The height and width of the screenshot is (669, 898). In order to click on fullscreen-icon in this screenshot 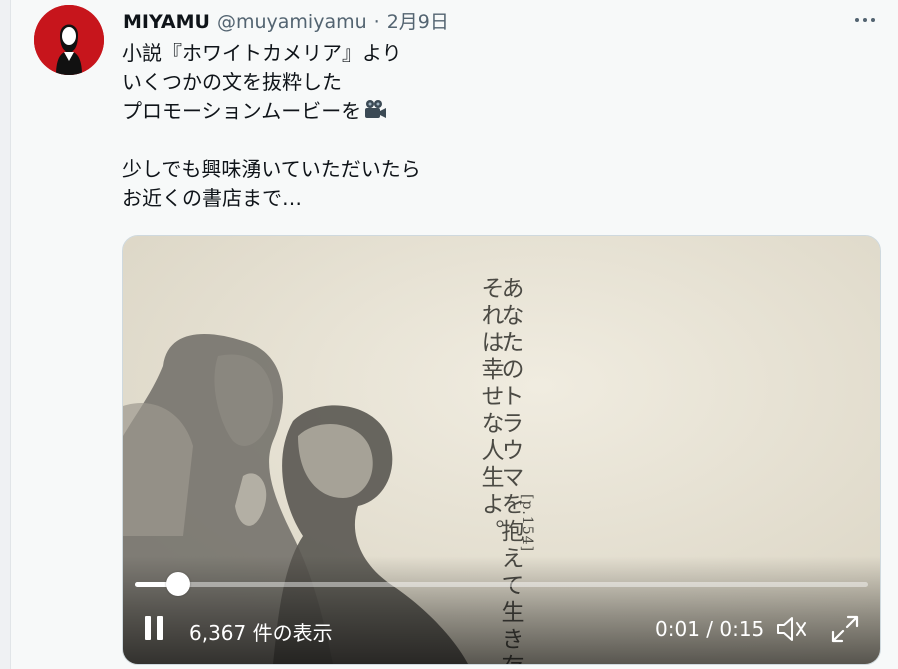, I will do `click(845, 629)`.